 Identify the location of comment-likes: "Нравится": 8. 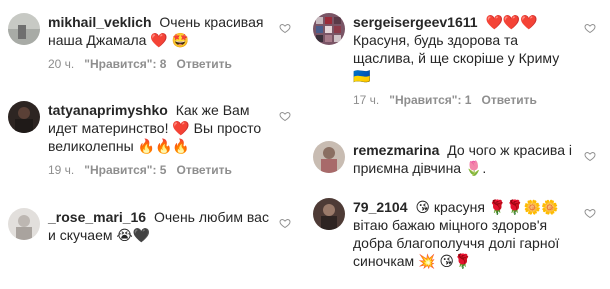
(125, 64).